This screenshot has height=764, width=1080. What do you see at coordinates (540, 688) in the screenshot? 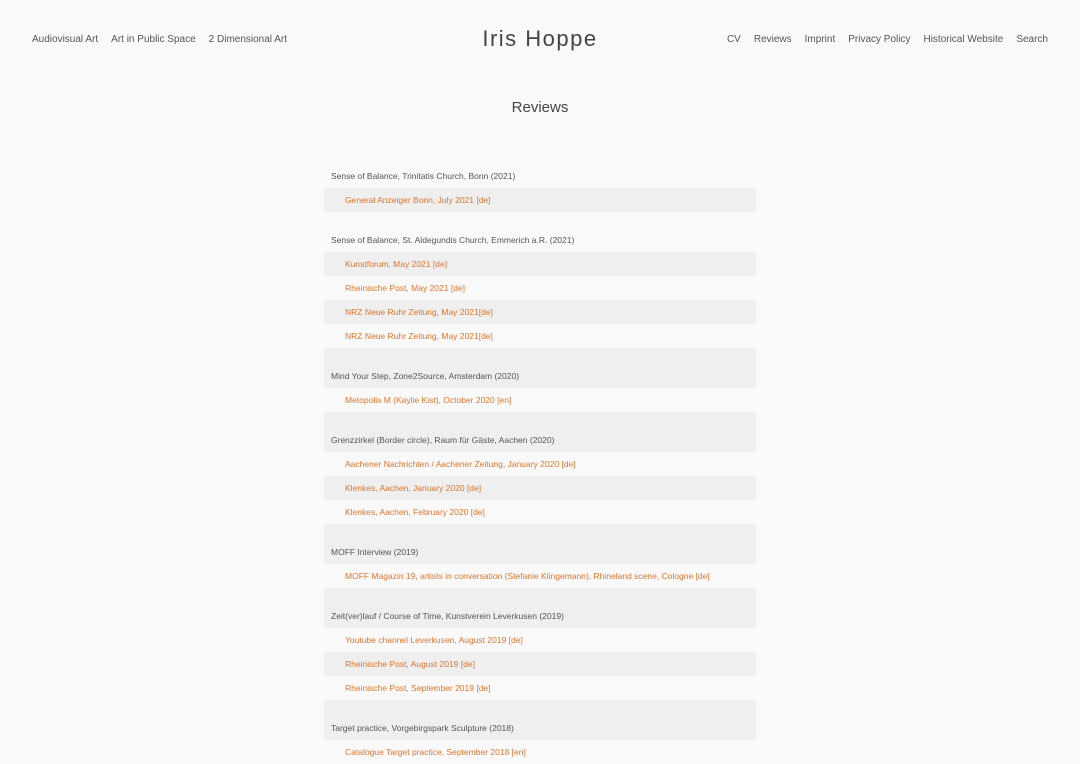
I see `review-item: Rheinische Post, September 2019 [de]` at bounding box center [540, 688].